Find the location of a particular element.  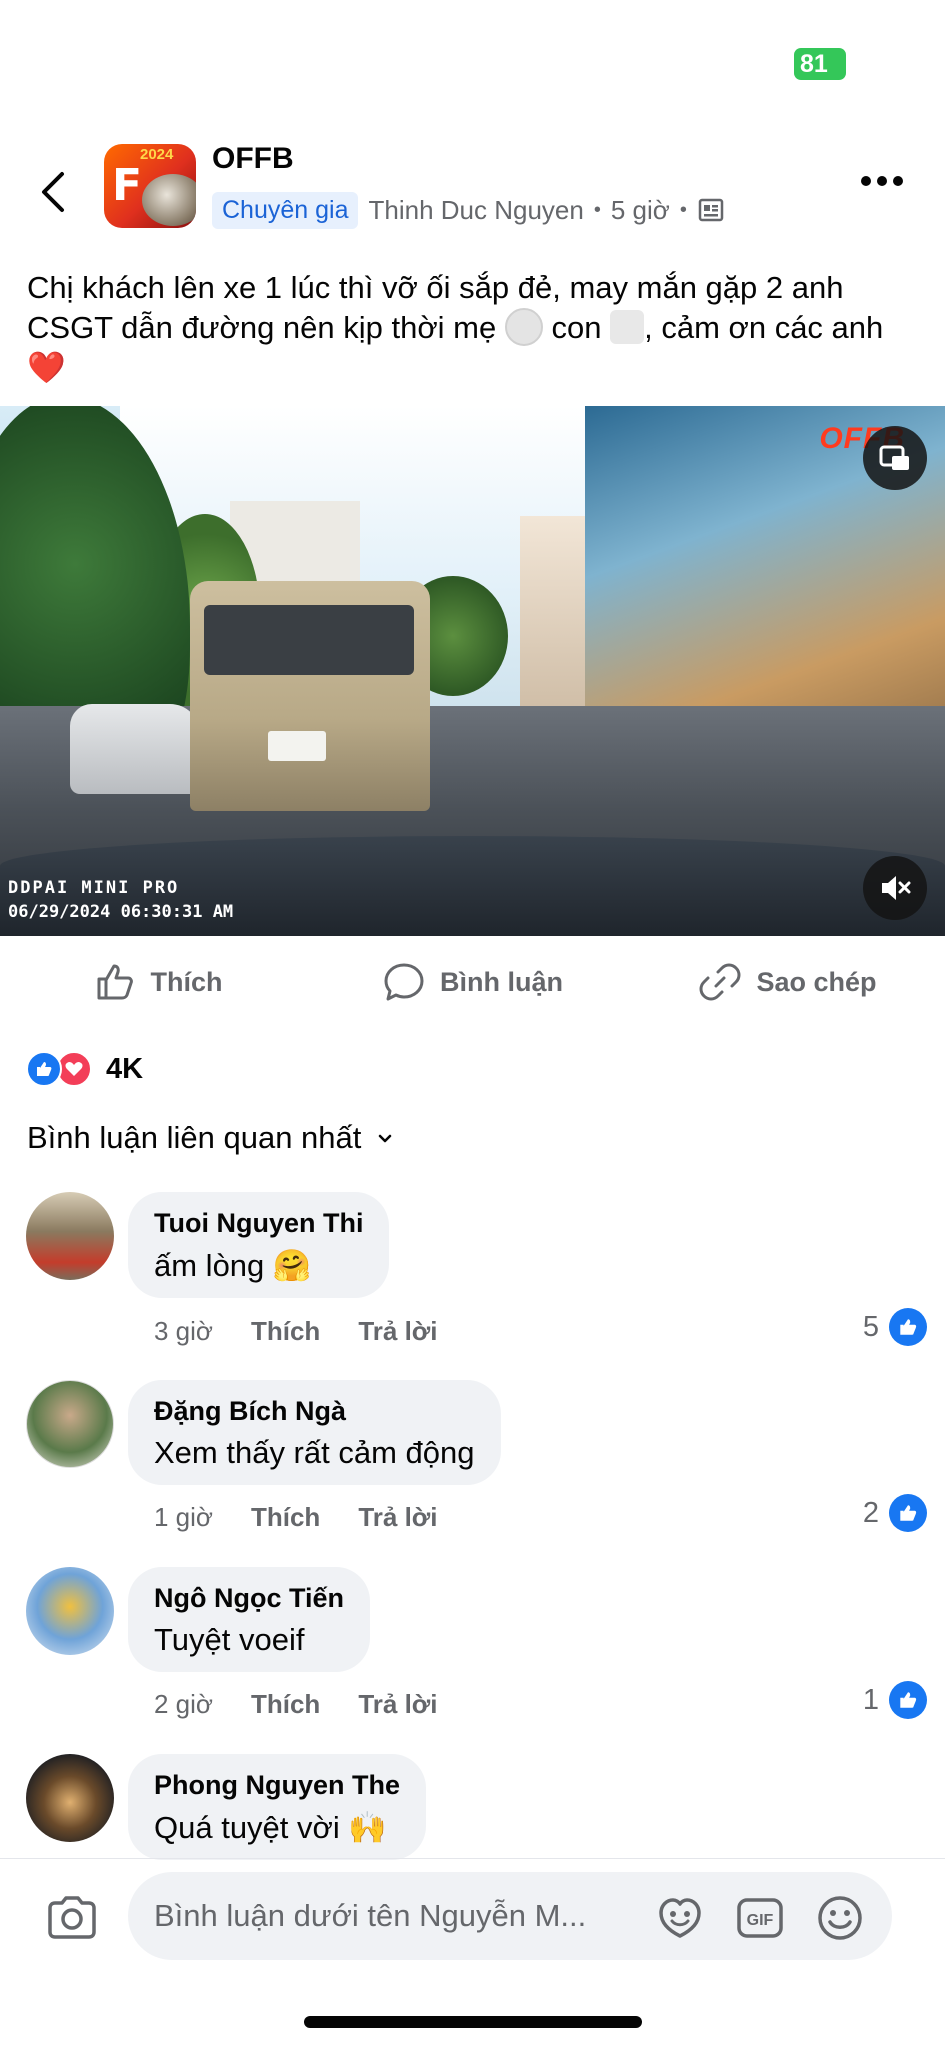

home-indicator is located at coordinates (473, 2022).